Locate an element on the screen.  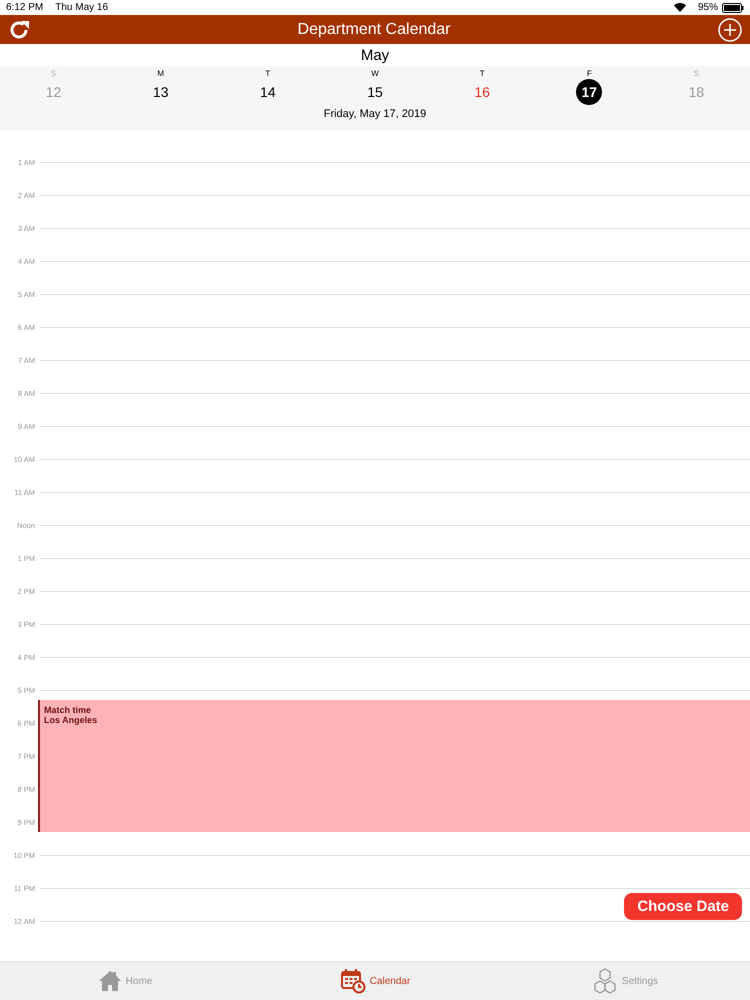
day-number: 15 is located at coordinates (375, 92).